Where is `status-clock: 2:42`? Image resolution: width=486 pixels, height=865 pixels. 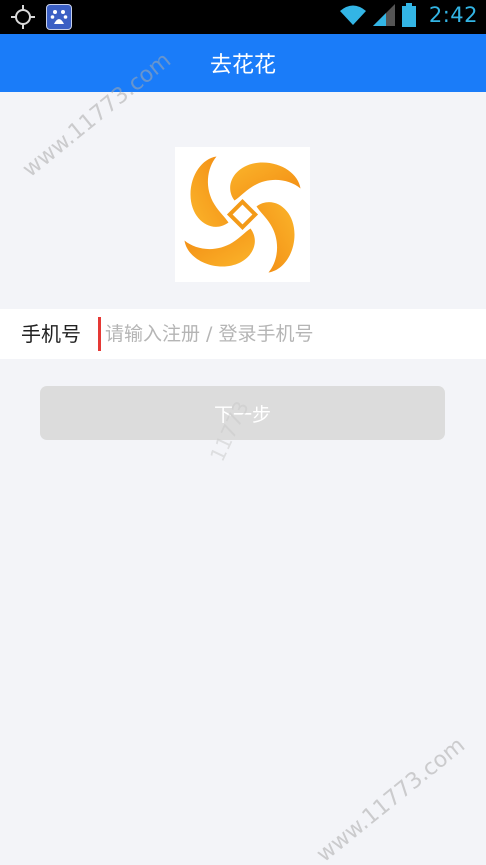 status-clock: 2:42 is located at coordinates (453, 15).